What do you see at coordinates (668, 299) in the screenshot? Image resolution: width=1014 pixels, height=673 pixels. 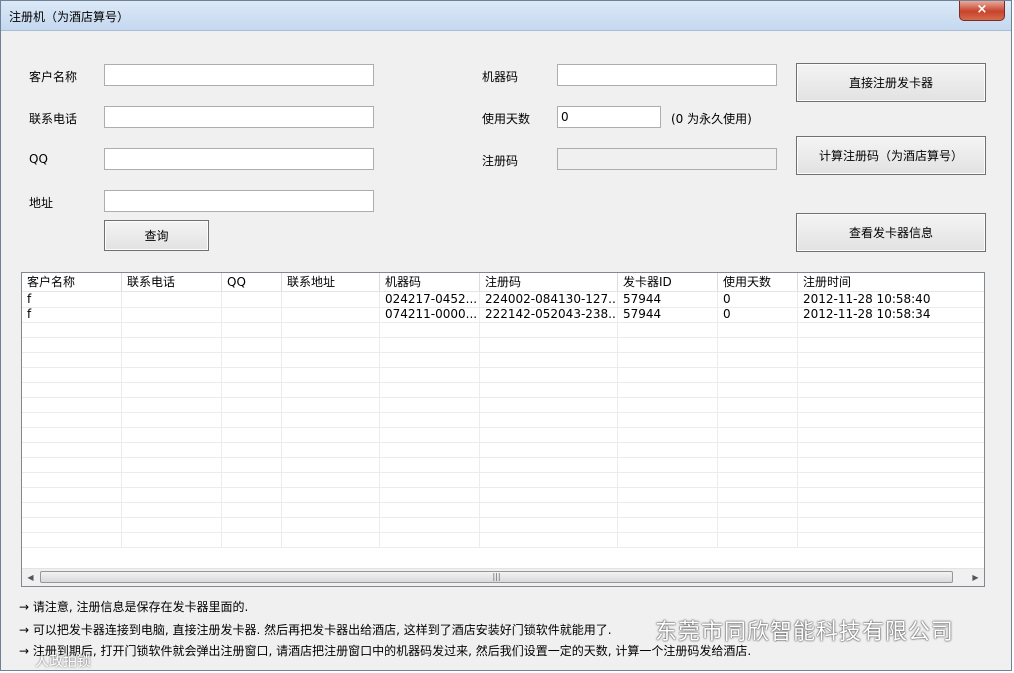 I see `table-cell: 57944` at bounding box center [668, 299].